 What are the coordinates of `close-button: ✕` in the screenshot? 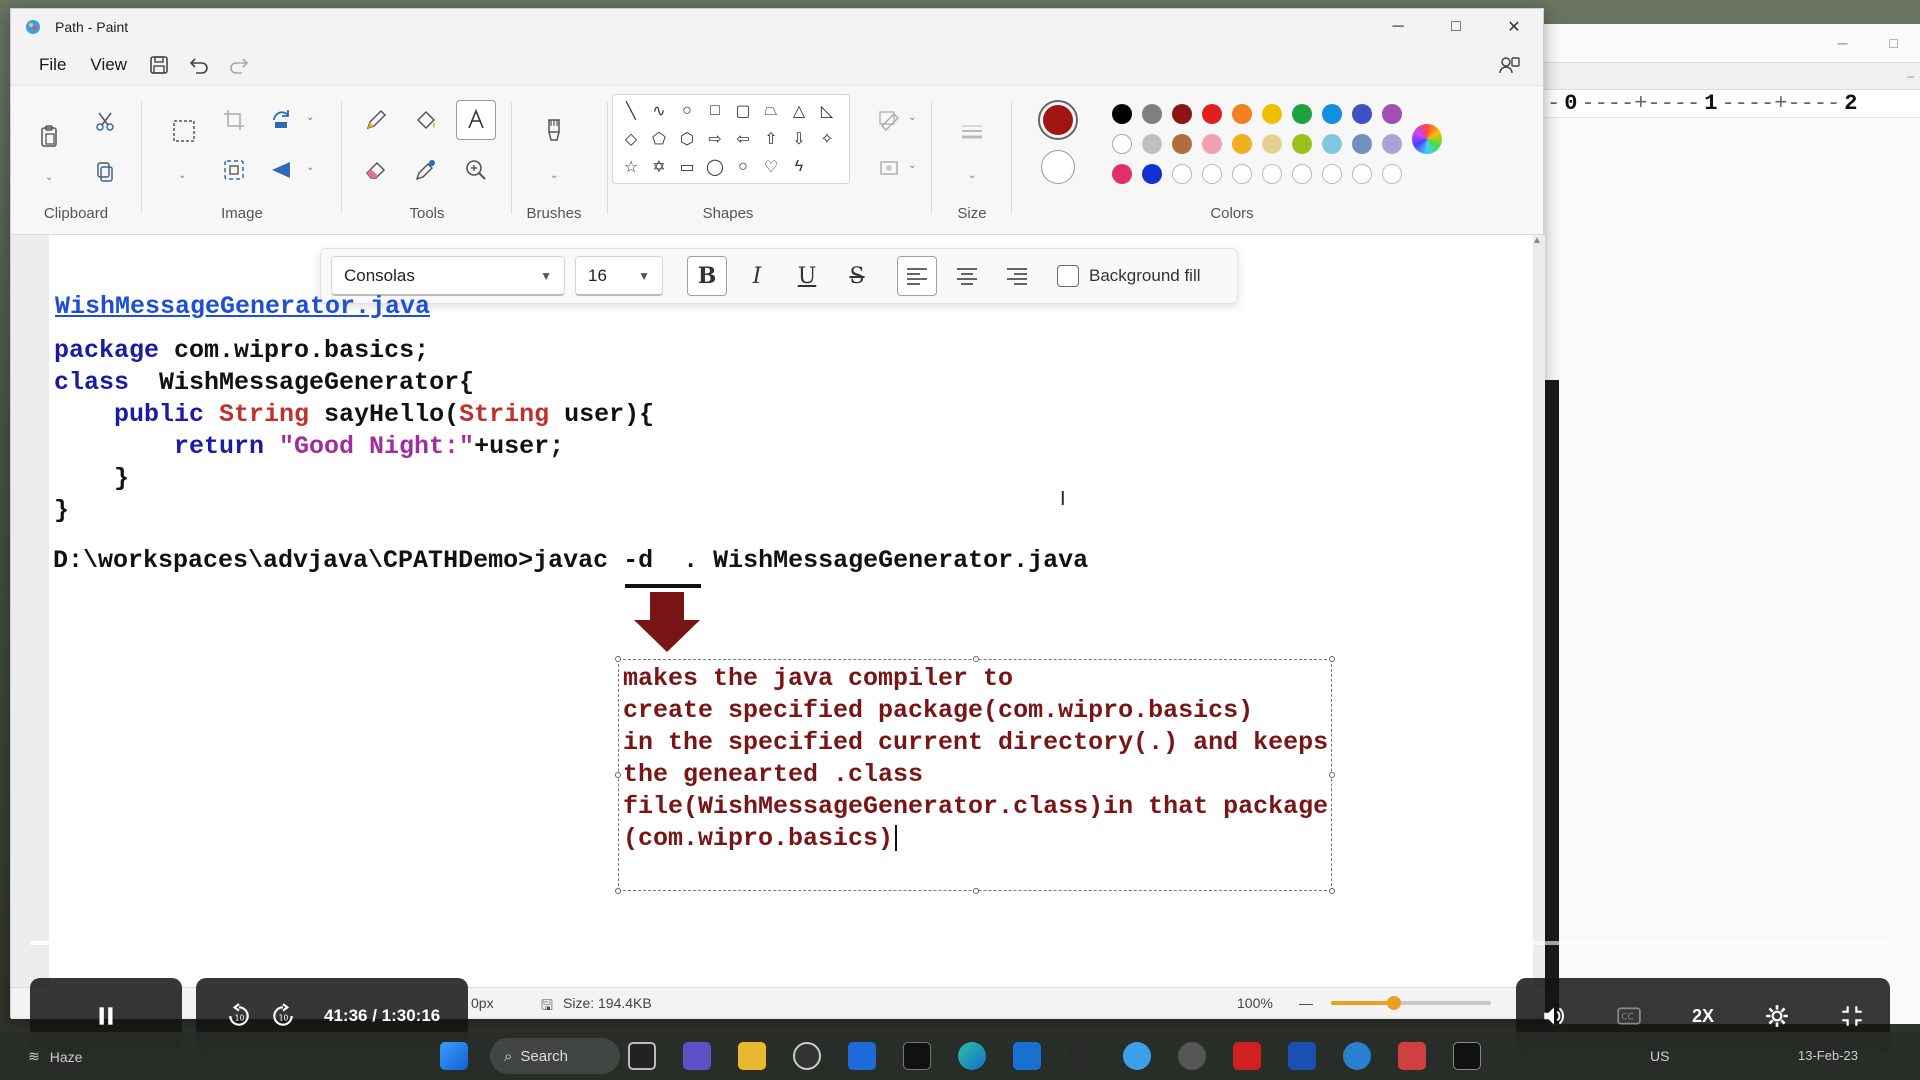 It's located at (1514, 27).